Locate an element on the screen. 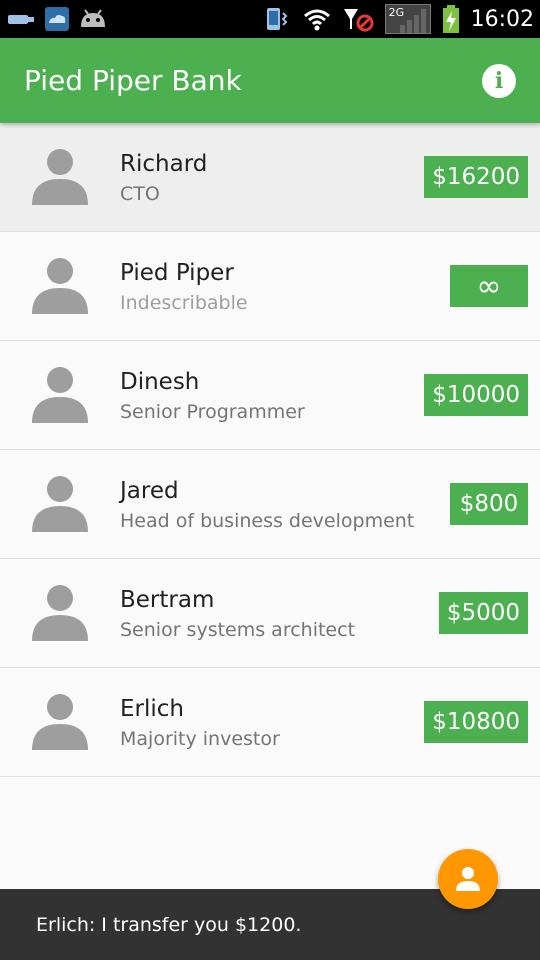 This screenshot has height=960, width=540. list-item: Erlich Majority investor $10800 is located at coordinates (270, 722).